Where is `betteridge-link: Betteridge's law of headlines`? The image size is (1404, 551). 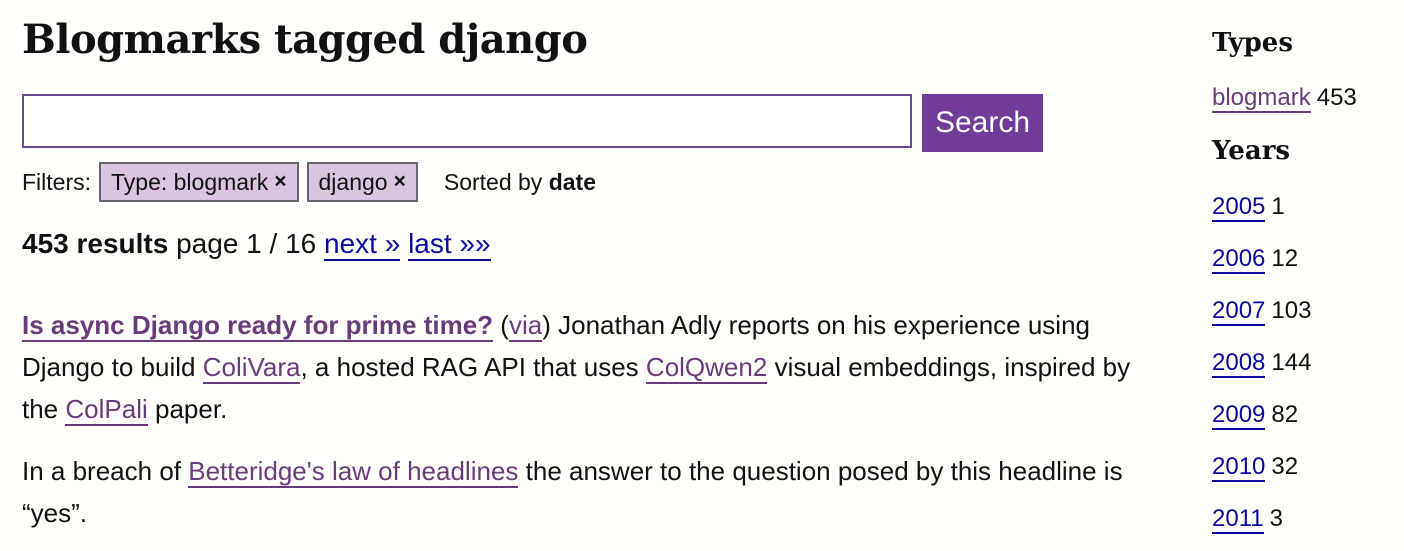
betteridge-link: Betteridge's law of headlines is located at coordinates (353, 472).